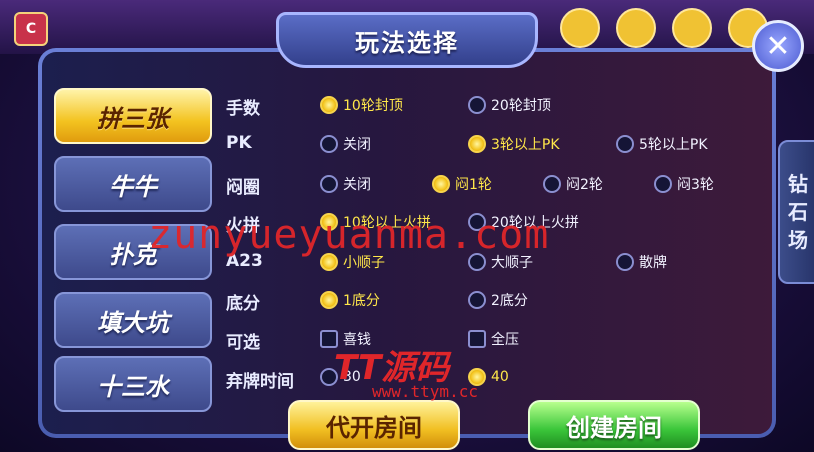  What do you see at coordinates (244, 261) in the screenshot?
I see `row-label-a23: A23` at bounding box center [244, 261].